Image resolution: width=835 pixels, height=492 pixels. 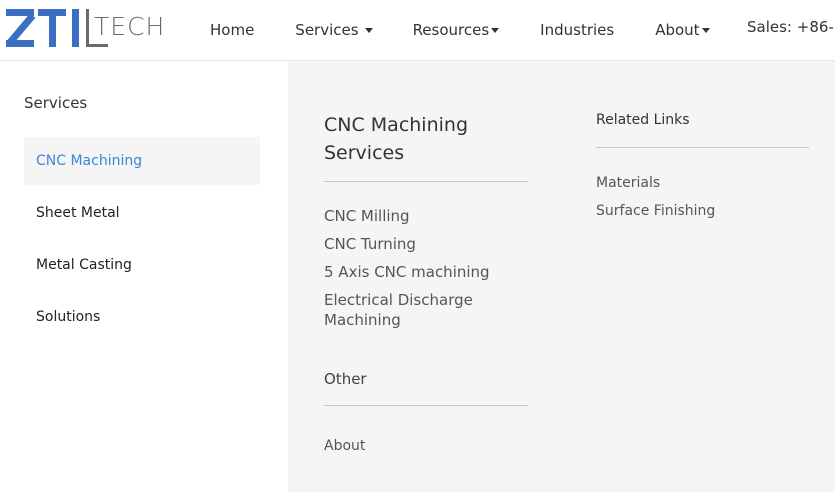 What do you see at coordinates (702, 183) in the screenshot?
I see `link-materials: Materials` at bounding box center [702, 183].